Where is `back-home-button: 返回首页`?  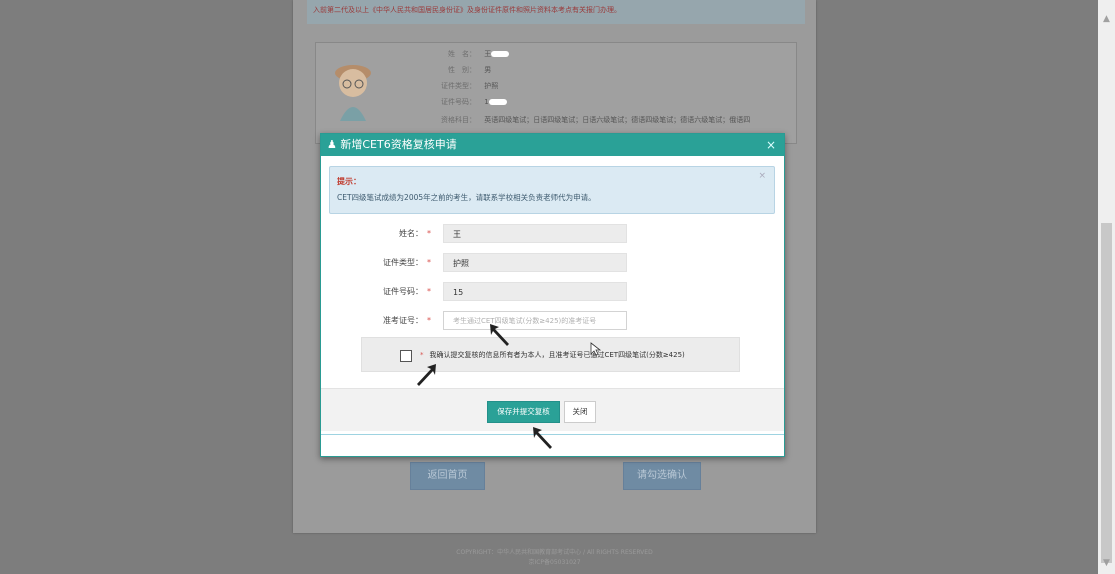 back-home-button: 返回首页 is located at coordinates (447, 476).